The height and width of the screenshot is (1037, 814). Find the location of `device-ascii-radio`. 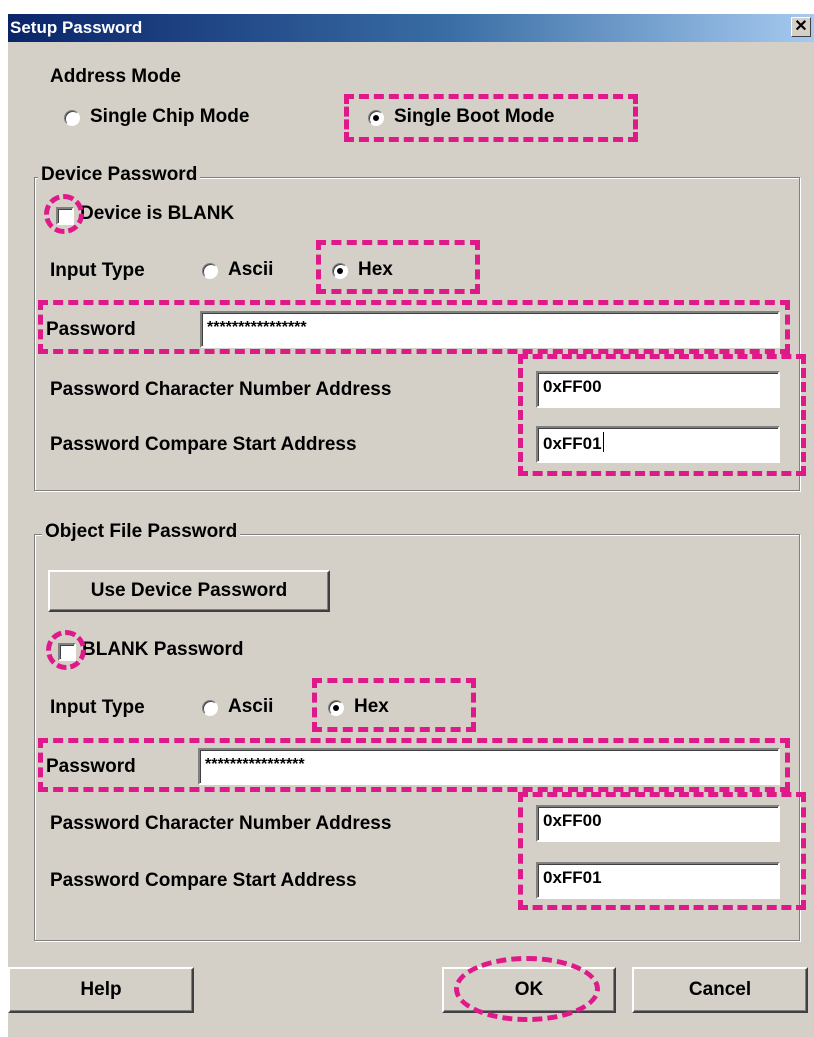

device-ascii-radio is located at coordinates (210, 271).